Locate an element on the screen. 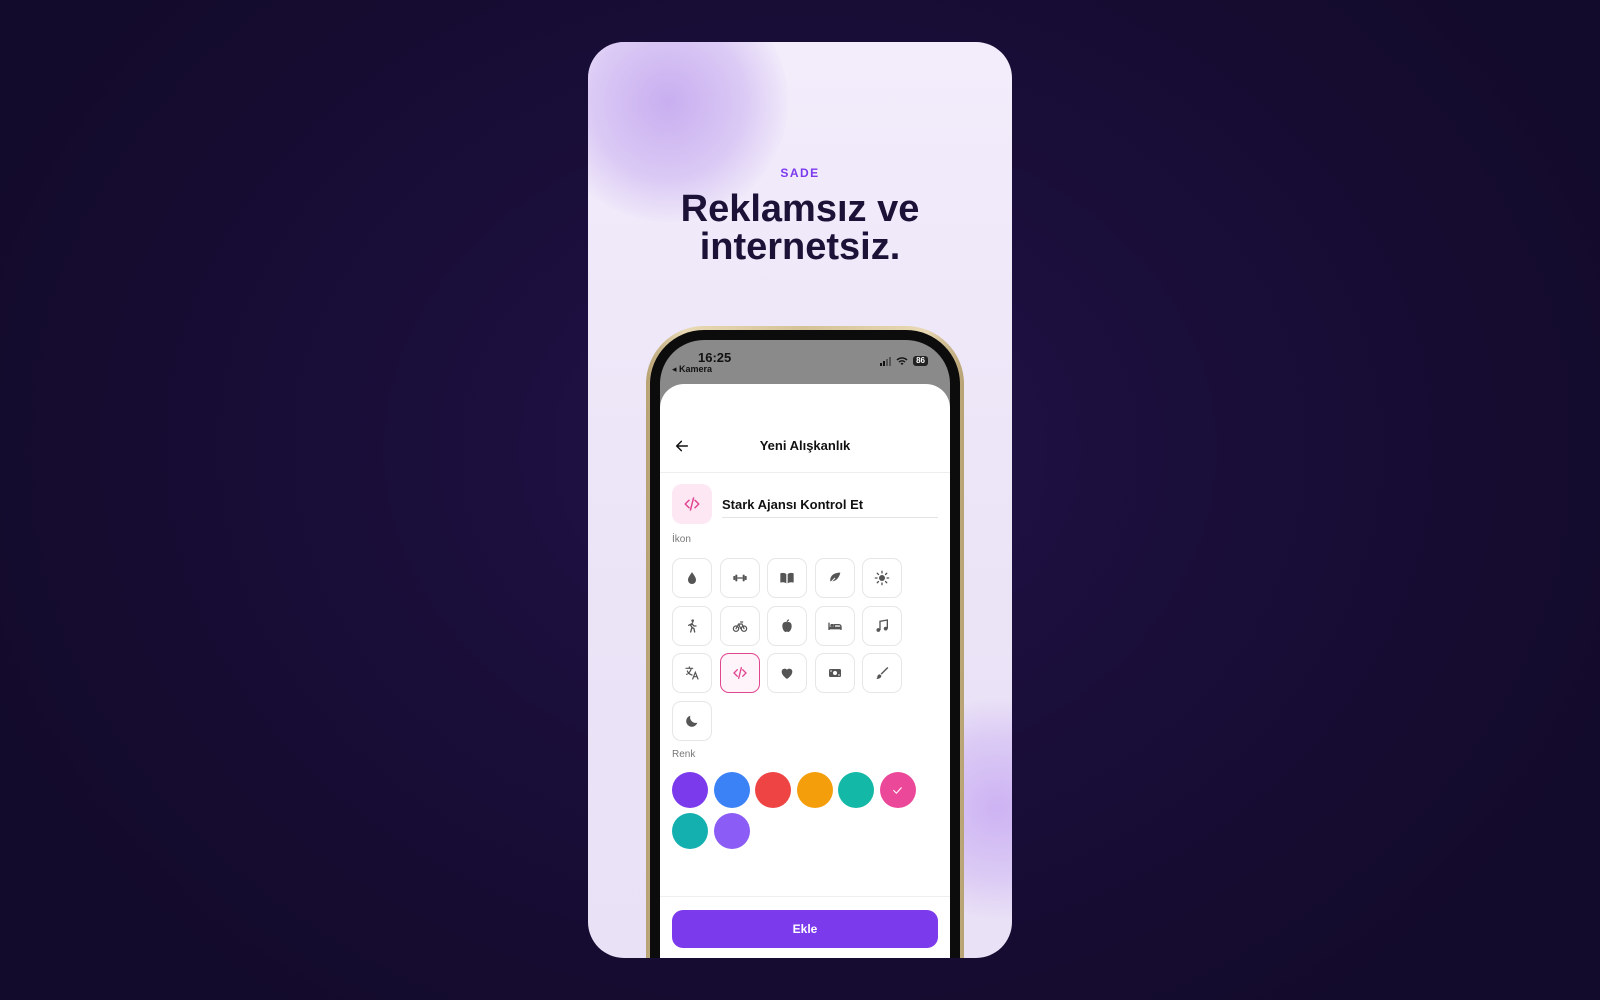 The image size is (1600, 1000). status-icons: 86 is located at coordinates (904, 361).